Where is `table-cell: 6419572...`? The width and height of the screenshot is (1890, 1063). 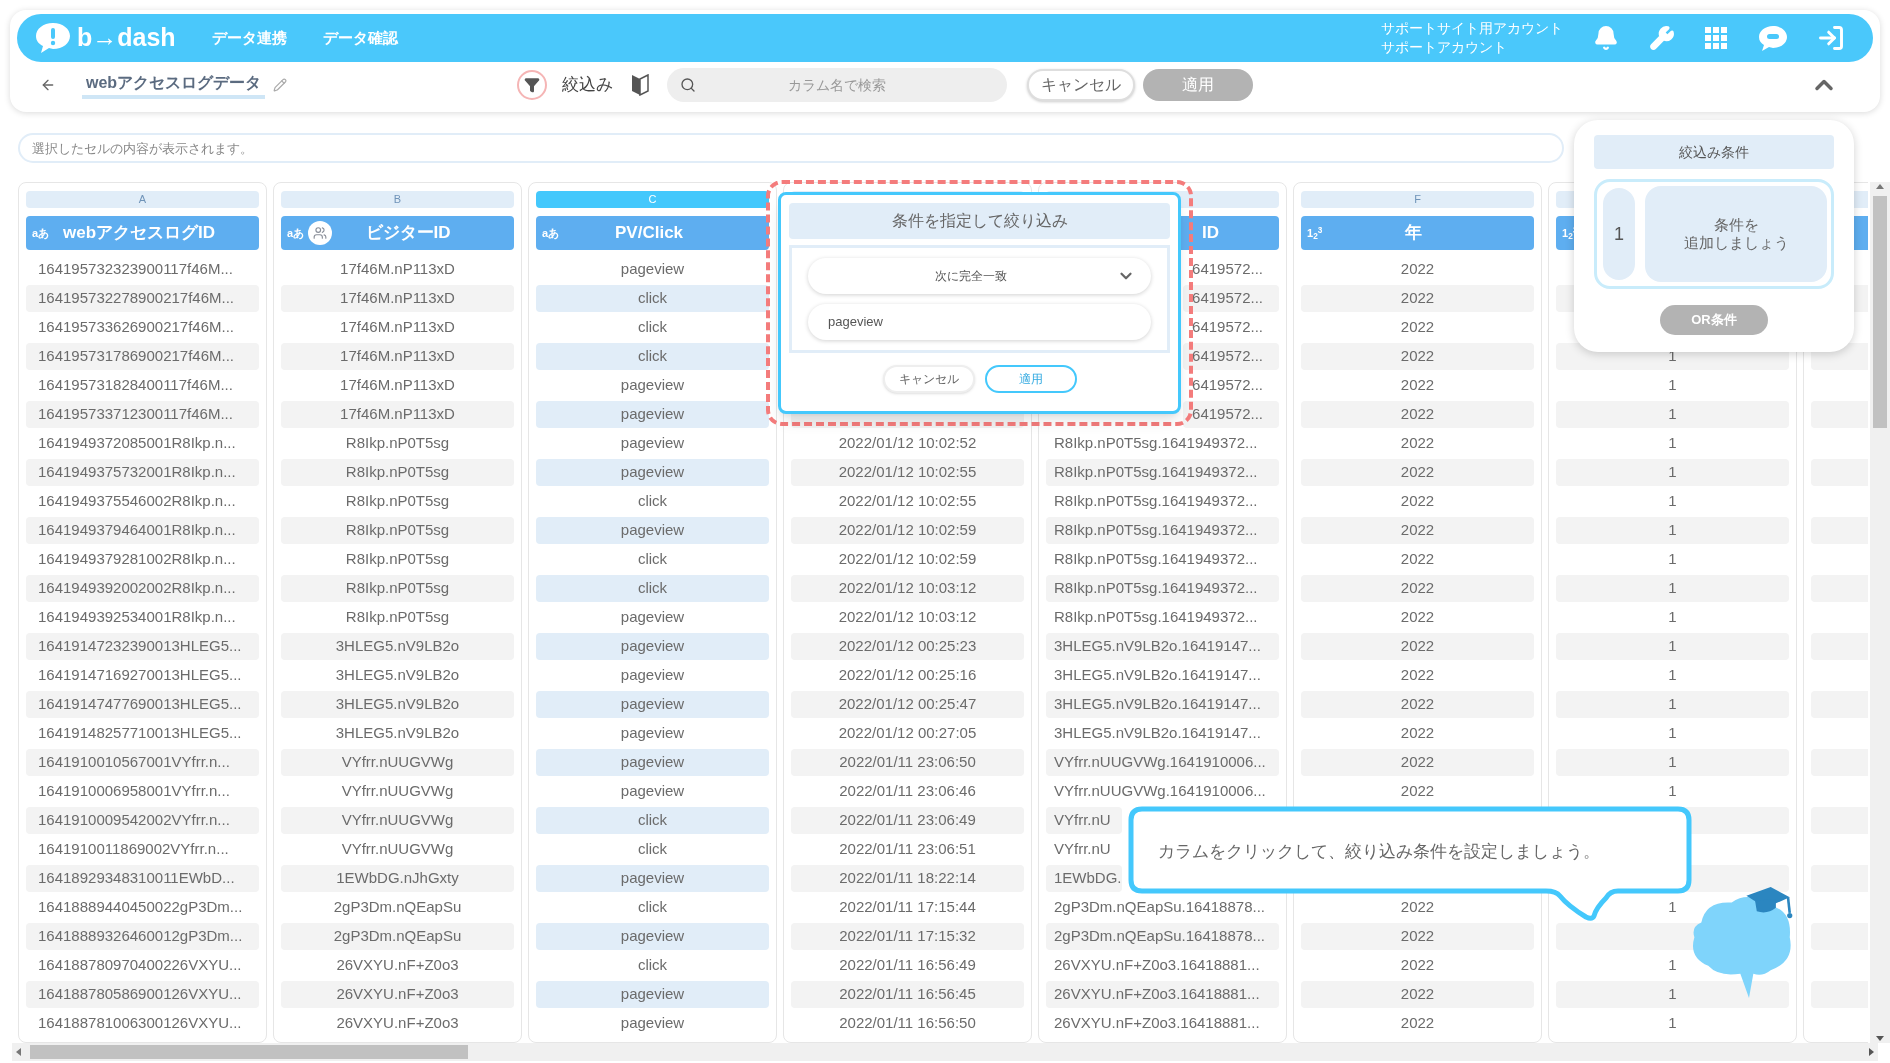
table-cell: 6419572... is located at coordinates (1231, 414).